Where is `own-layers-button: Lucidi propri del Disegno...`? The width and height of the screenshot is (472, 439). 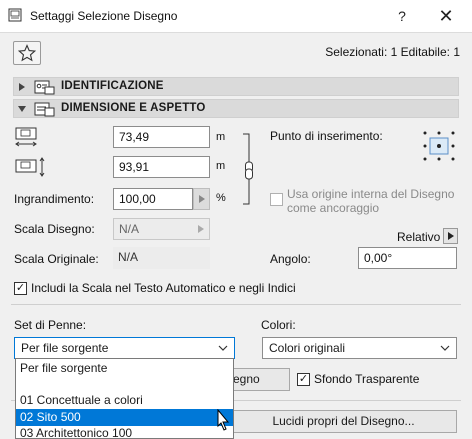
own-layers-button: Lucidi propri del Disegno... is located at coordinates (343, 421).